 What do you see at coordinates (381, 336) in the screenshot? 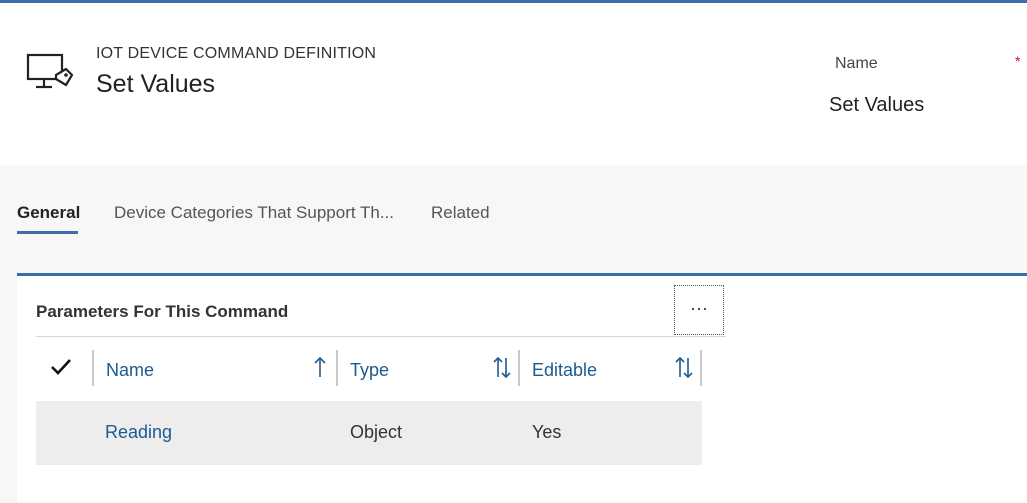
I see `grid-title-divider` at bounding box center [381, 336].